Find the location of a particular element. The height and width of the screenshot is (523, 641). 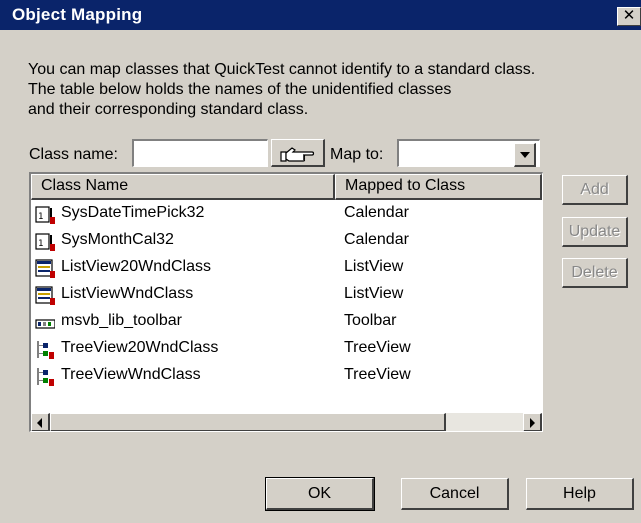

mapped-to-cell: Toolbar is located at coordinates (370, 320).